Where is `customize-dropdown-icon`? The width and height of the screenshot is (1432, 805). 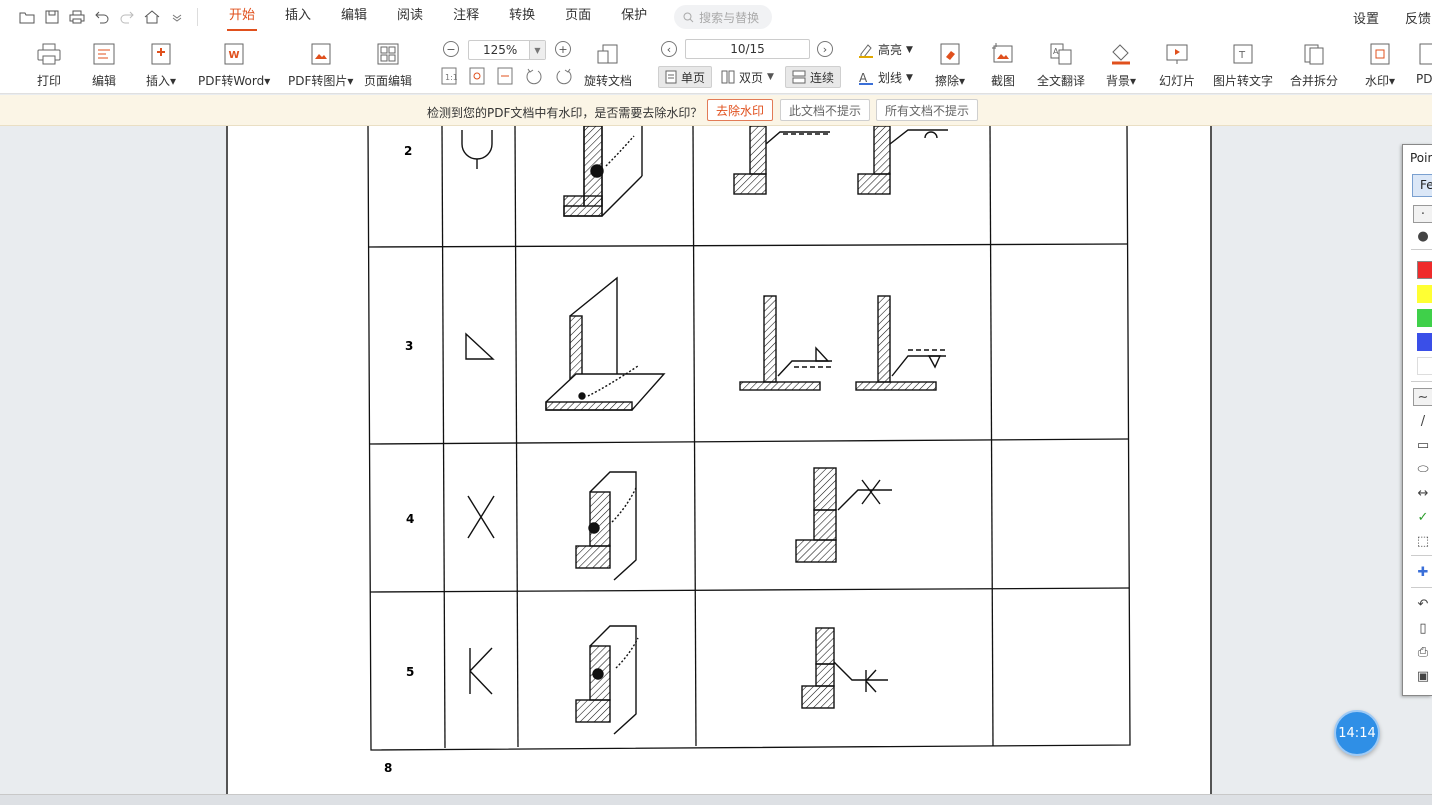
customize-dropdown-icon is located at coordinates (176, 17).